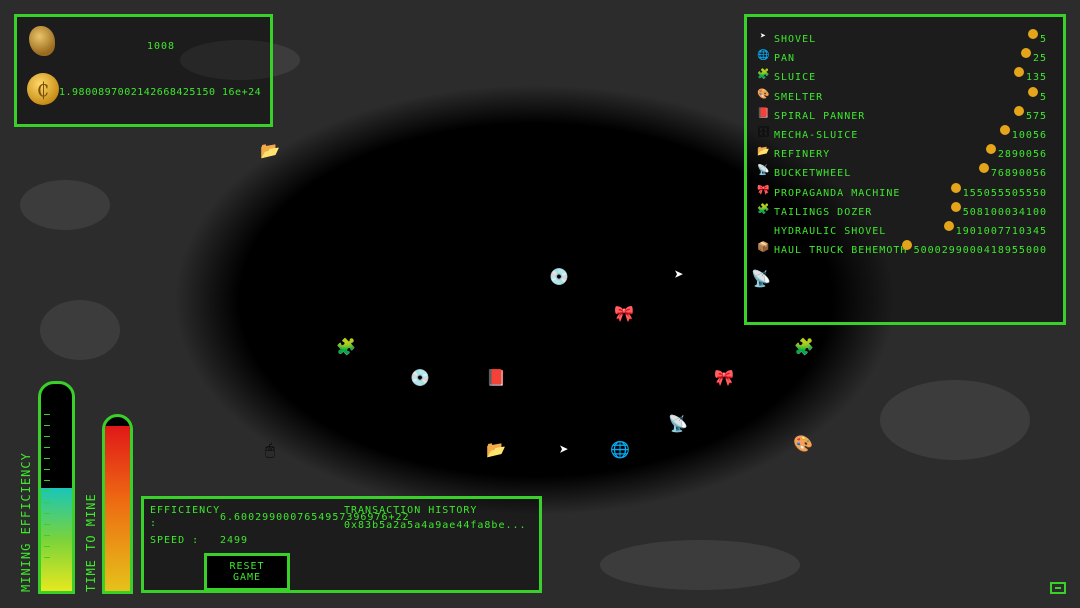 The height and width of the screenshot is (608, 1080). Describe the element at coordinates (902, 134) in the screenshot. I see `store-item-mecha-sluice: 🗄 MECHA-SLUICE 10056` at that location.